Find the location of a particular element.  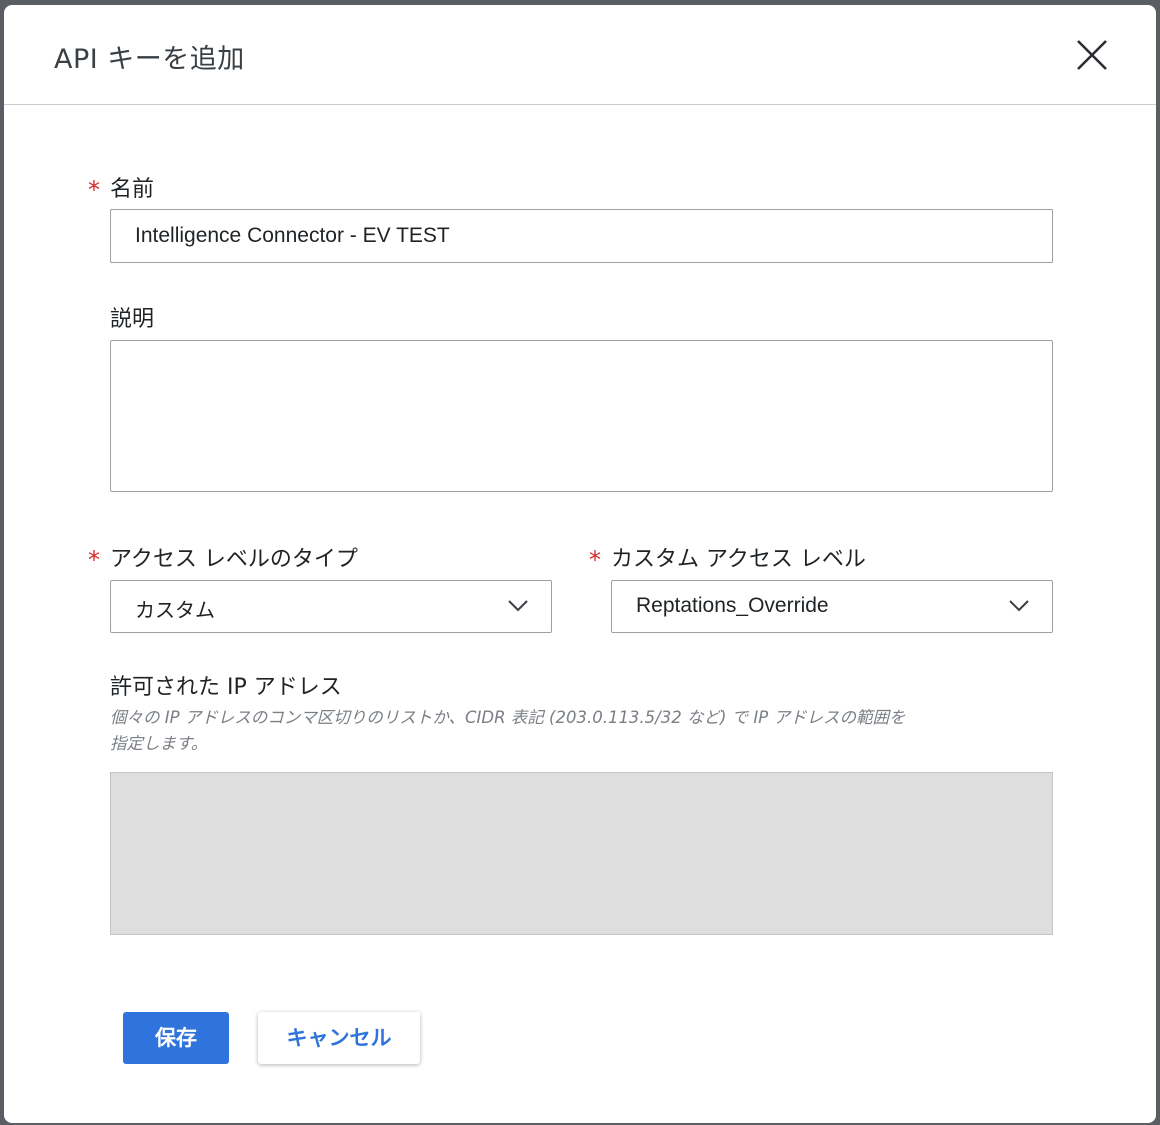

access-level-type-label: * アクセス レベルのタイプ is located at coordinates (223, 557).